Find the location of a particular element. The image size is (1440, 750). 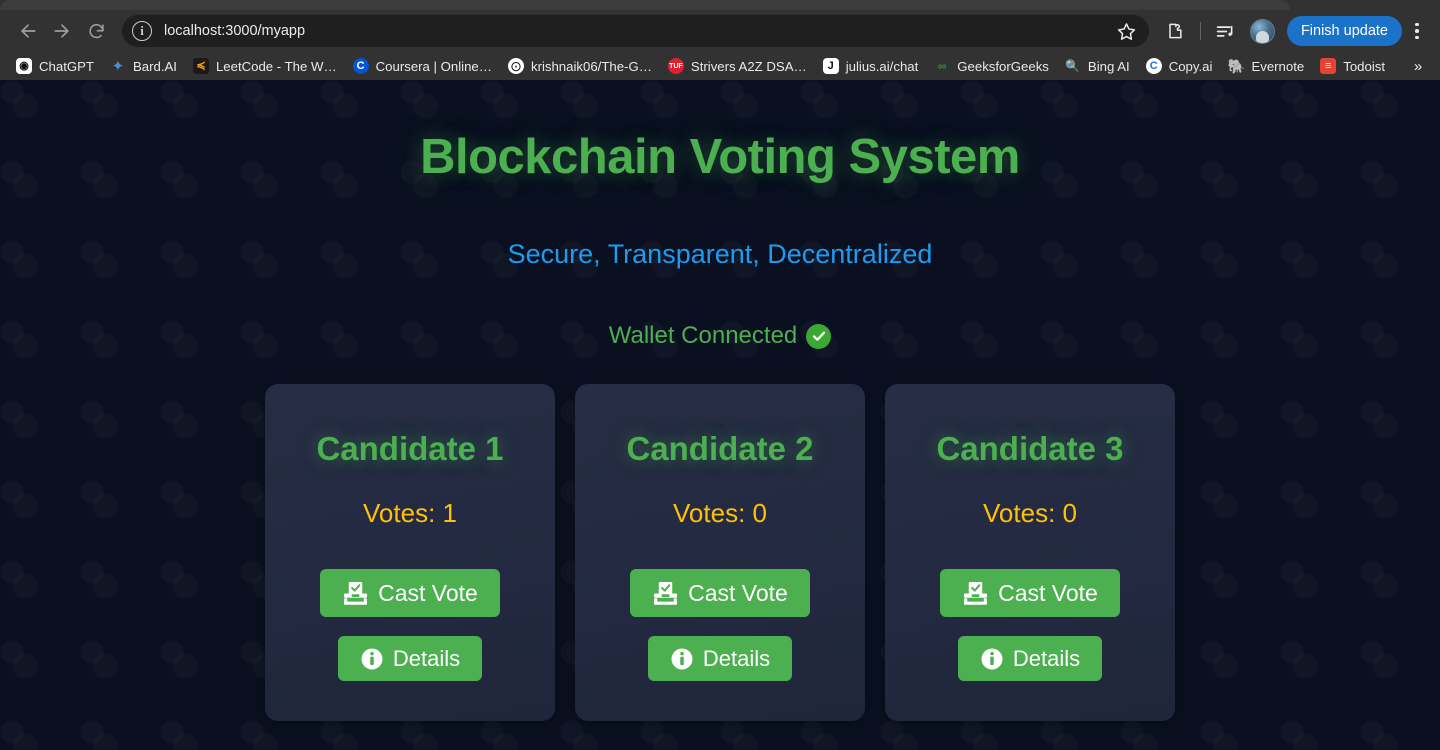

bookmark-bing-ai: 🔍 Bing AI is located at coordinates (1097, 66).